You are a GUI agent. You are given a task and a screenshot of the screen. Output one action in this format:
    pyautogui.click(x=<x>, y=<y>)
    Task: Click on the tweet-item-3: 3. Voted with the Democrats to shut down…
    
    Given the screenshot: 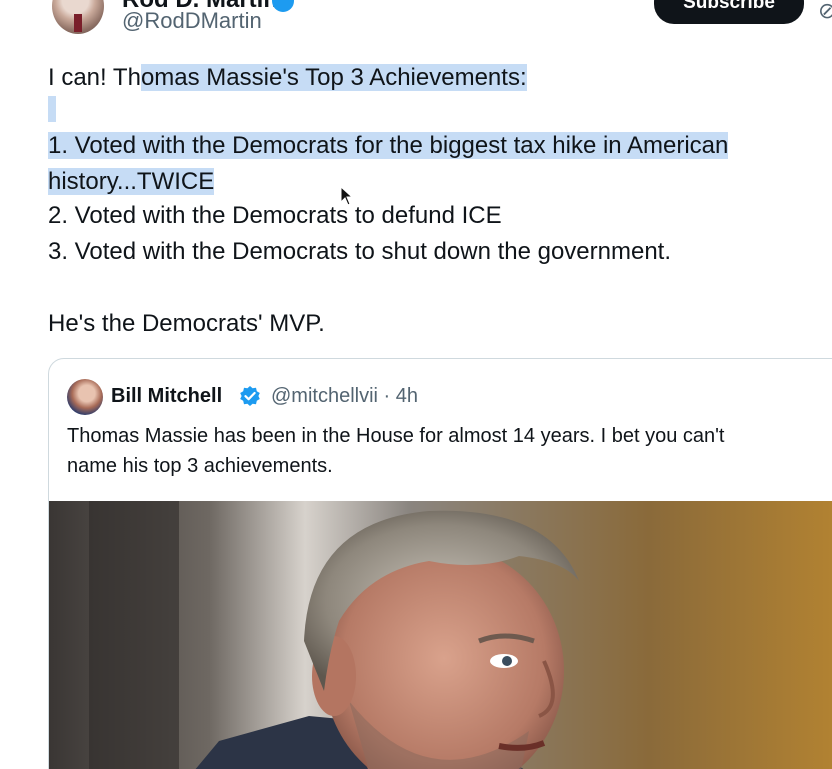 What is the action you would take?
    pyautogui.click(x=360, y=251)
    